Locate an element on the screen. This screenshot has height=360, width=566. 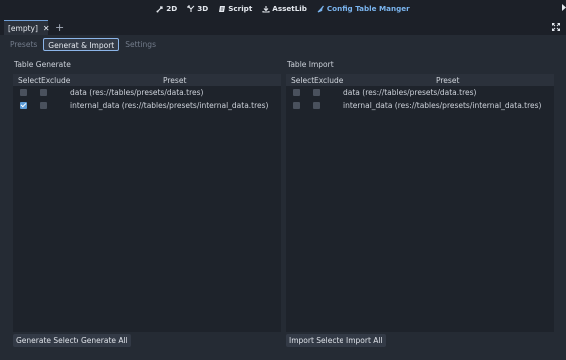
config-table-icon is located at coordinates (320, 9).